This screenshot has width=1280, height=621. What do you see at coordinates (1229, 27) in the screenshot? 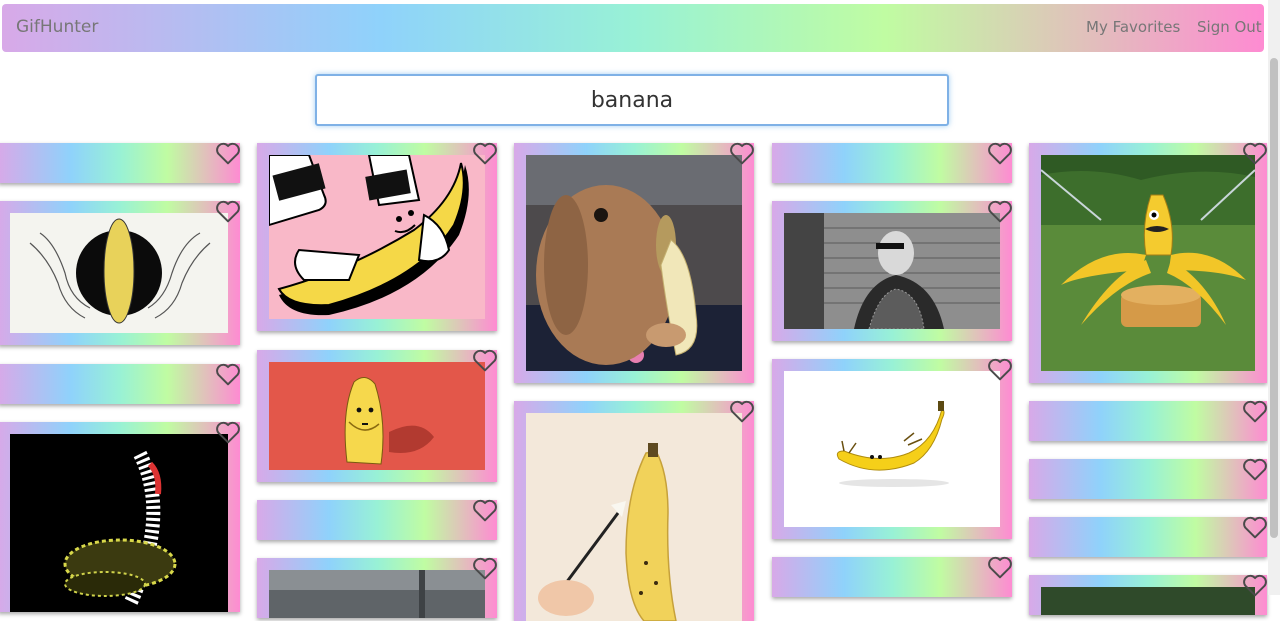
I see `nav-sign-out: Sign Out` at bounding box center [1229, 27].